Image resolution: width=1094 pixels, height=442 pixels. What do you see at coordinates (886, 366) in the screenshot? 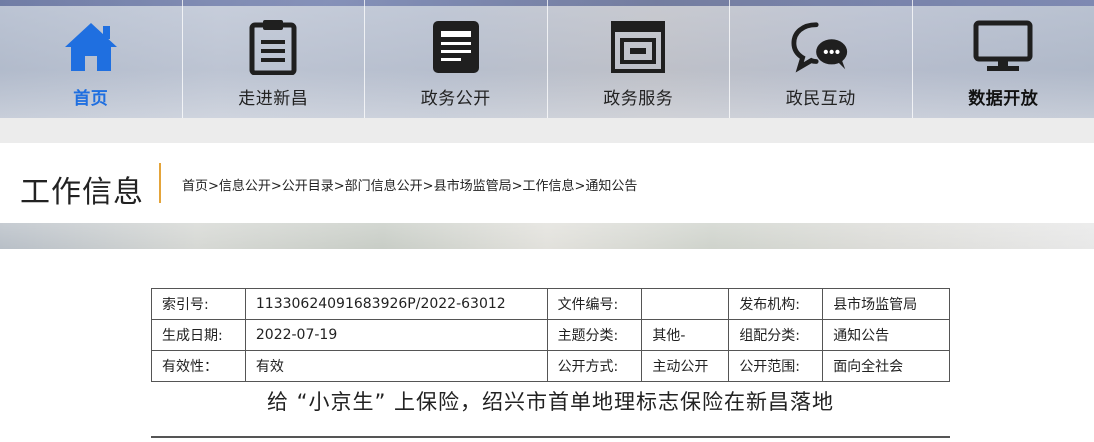
I see `meta-value-scope: 面向全社会` at bounding box center [886, 366].